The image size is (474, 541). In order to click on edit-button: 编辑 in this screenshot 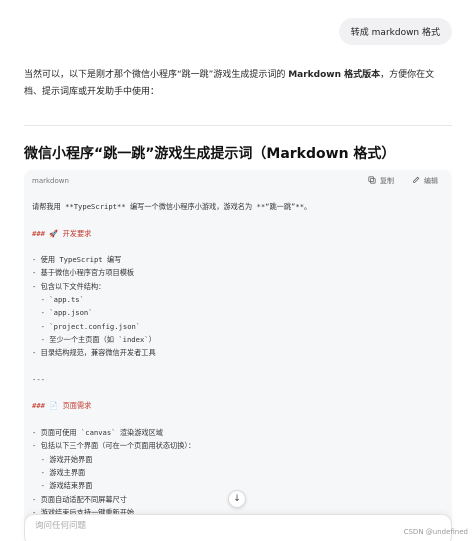, I will do `click(425, 181)`.